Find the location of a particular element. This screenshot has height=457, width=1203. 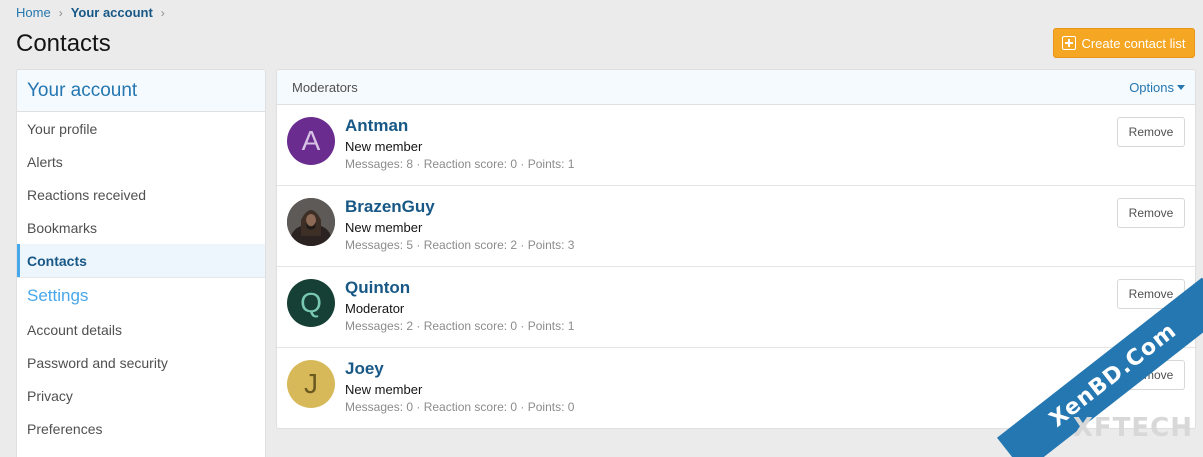

sidebar-item-bookmarks: Bookmarks is located at coordinates (141, 227).